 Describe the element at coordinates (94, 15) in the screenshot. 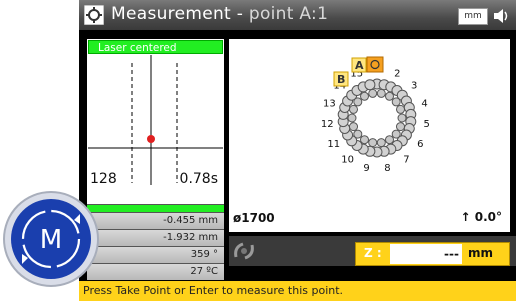

I see `gear-icon` at that location.